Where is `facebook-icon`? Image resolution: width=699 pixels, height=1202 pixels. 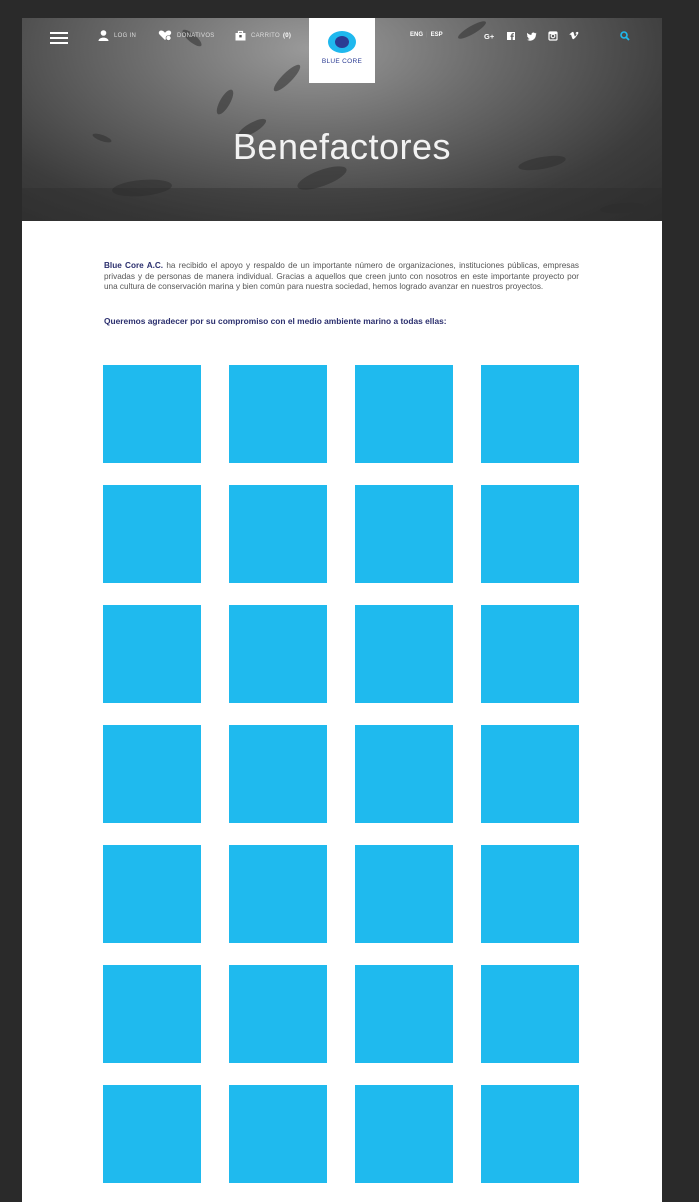
facebook-icon is located at coordinates (511, 36).